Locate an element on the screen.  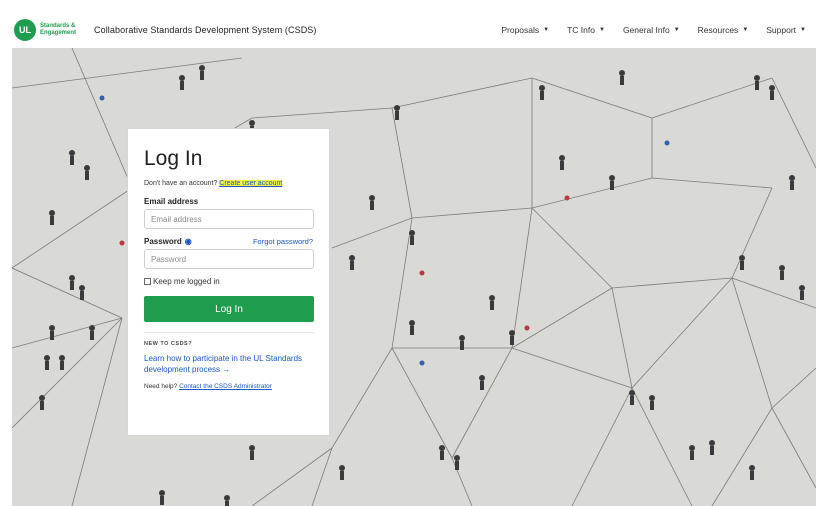
ul-logo: UL Standards & Engagement is located at coordinates (47, 30).